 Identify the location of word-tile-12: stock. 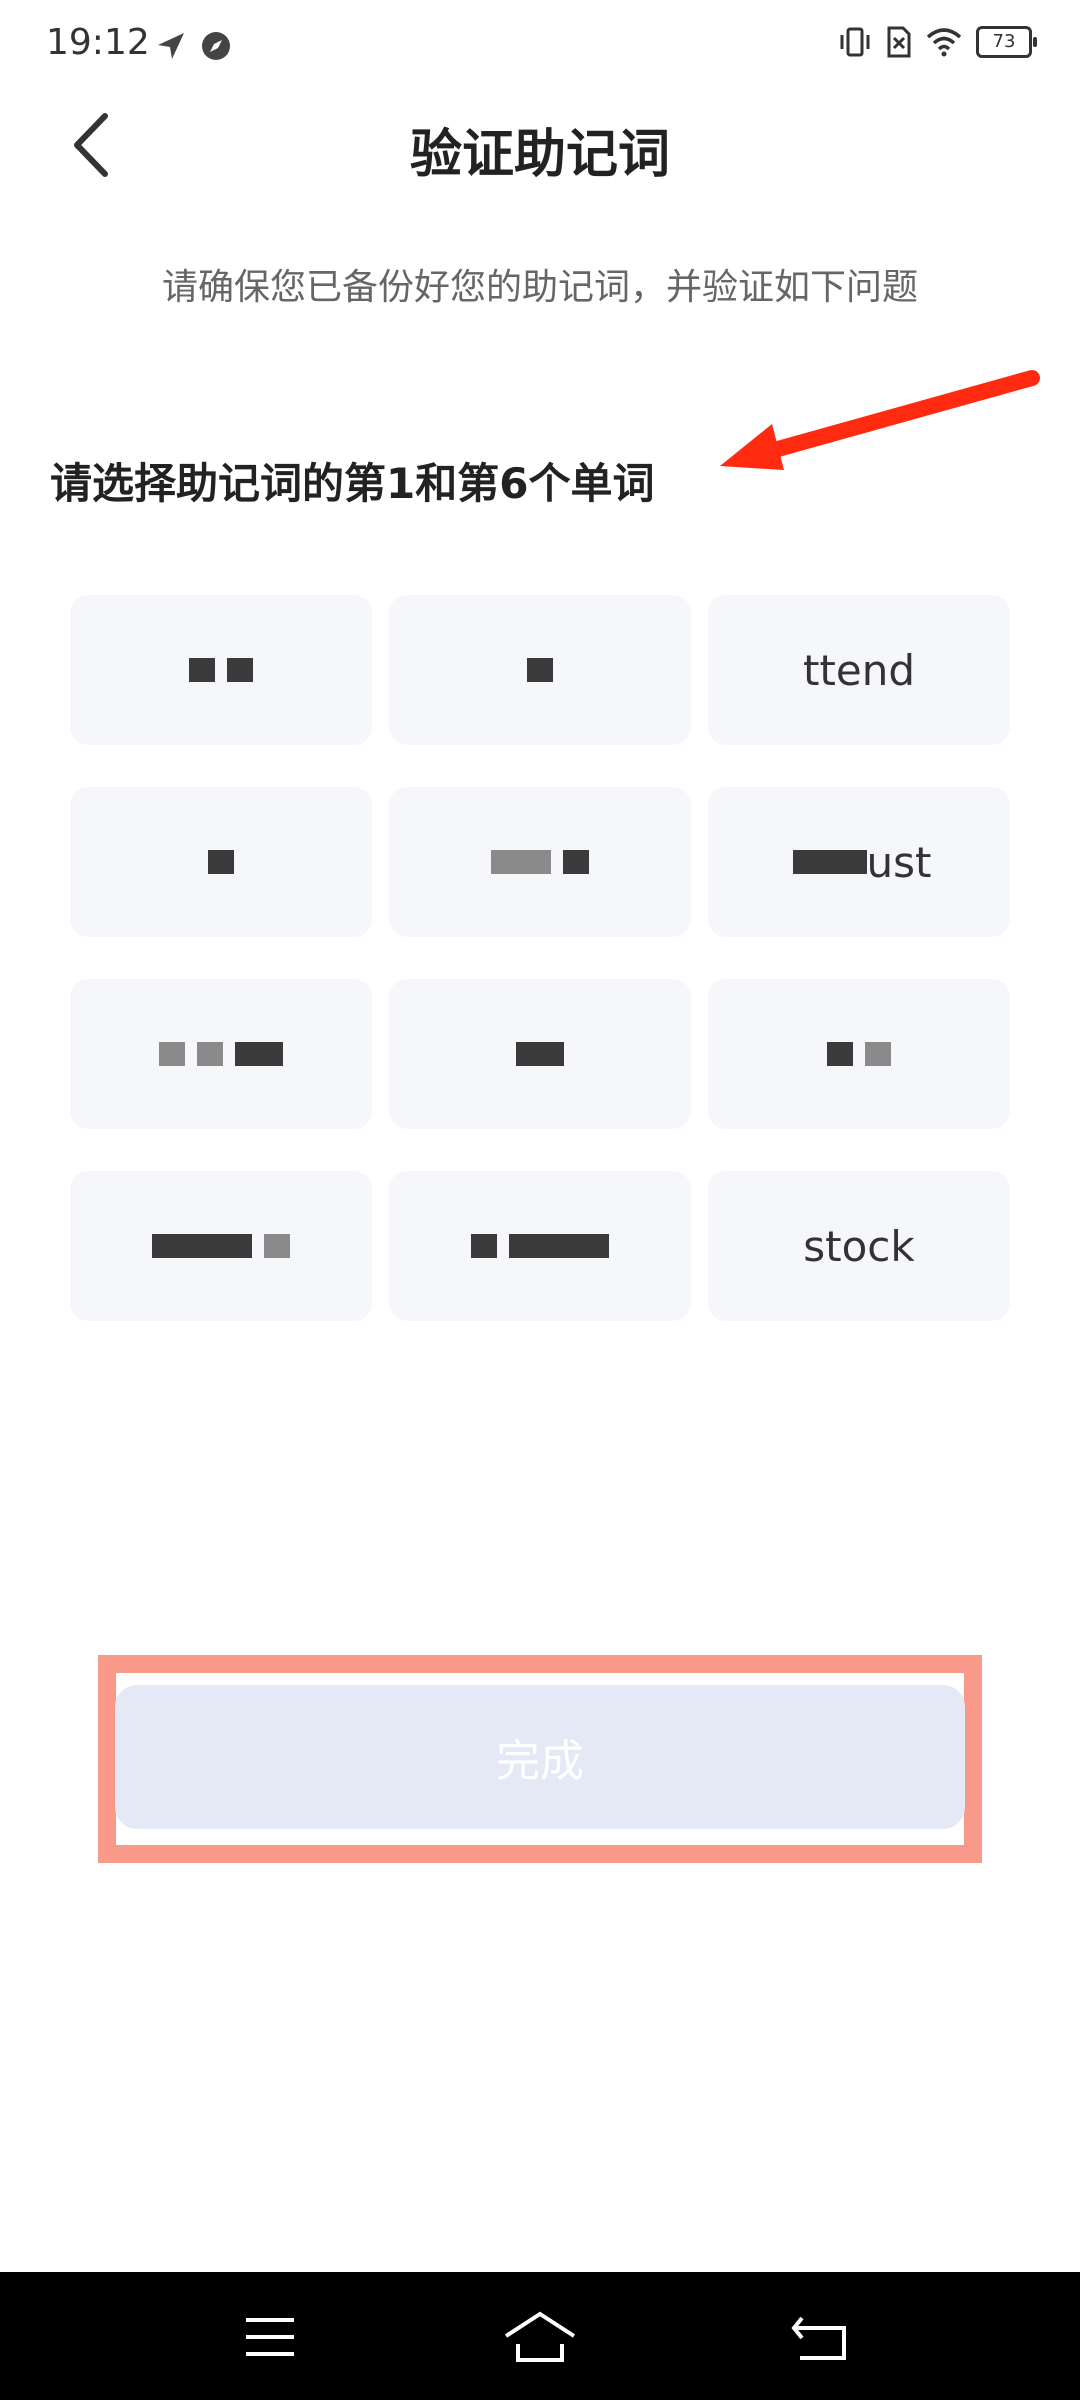
(859, 1246).